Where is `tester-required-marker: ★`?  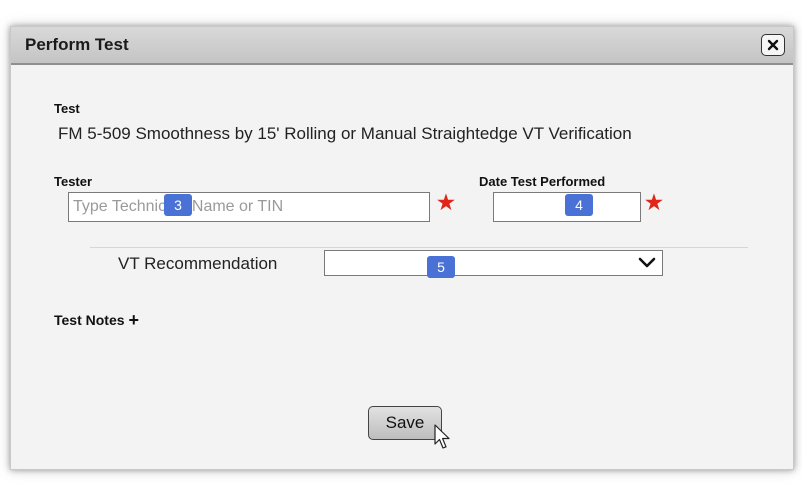
tester-required-marker: ★ is located at coordinates (446, 203).